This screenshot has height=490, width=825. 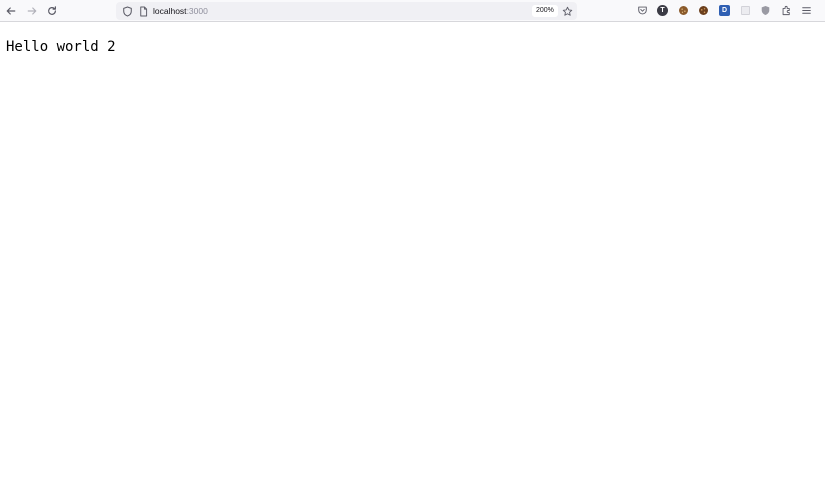 What do you see at coordinates (724, 10) in the screenshot?
I see `extension-d-icon: D` at bounding box center [724, 10].